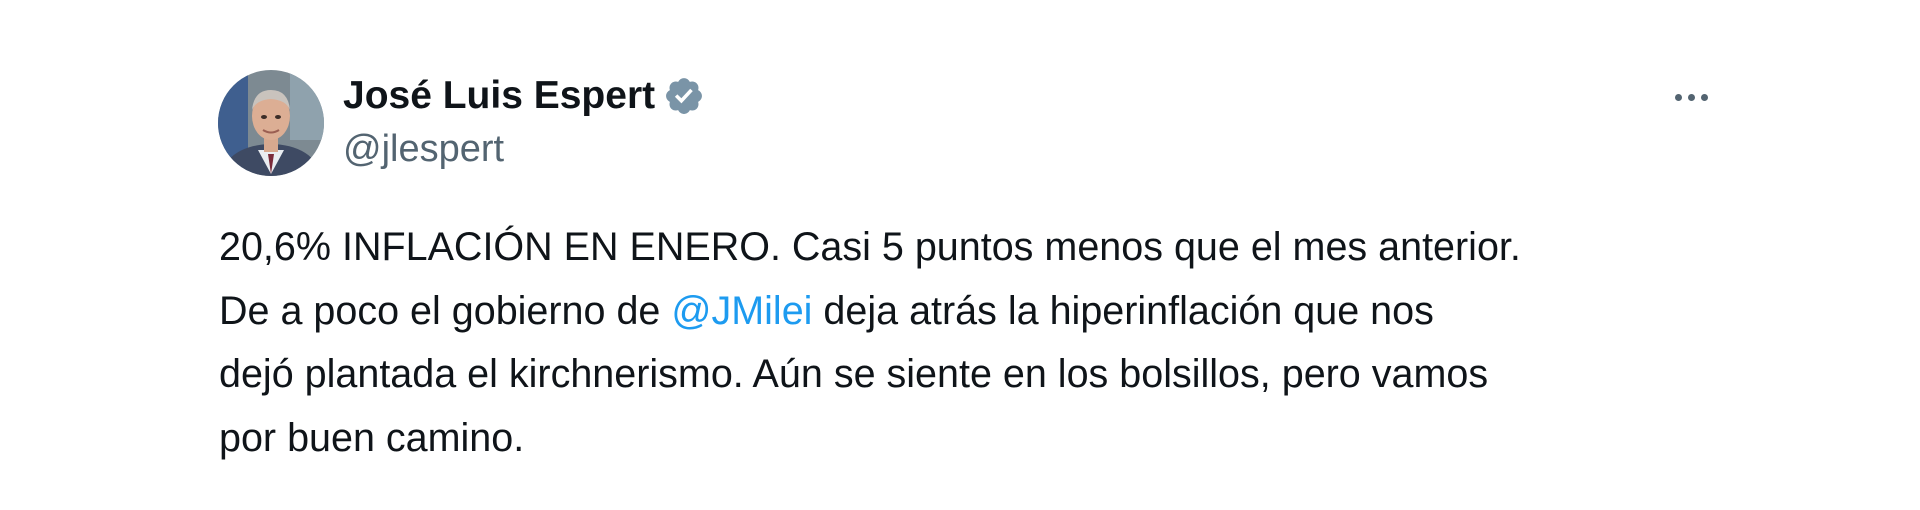  What do you see at coordinates (499, 96) in the screenshot?
I see `author-display-name: José Luis Espert` at bounding box center [499, 96].